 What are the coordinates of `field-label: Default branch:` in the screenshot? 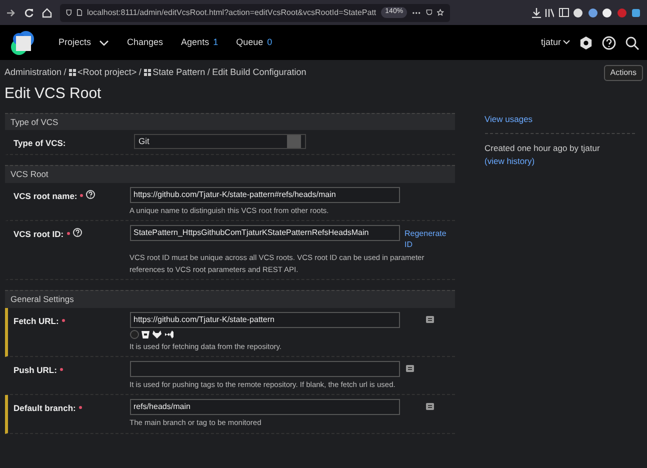 It's located at (45, 409).